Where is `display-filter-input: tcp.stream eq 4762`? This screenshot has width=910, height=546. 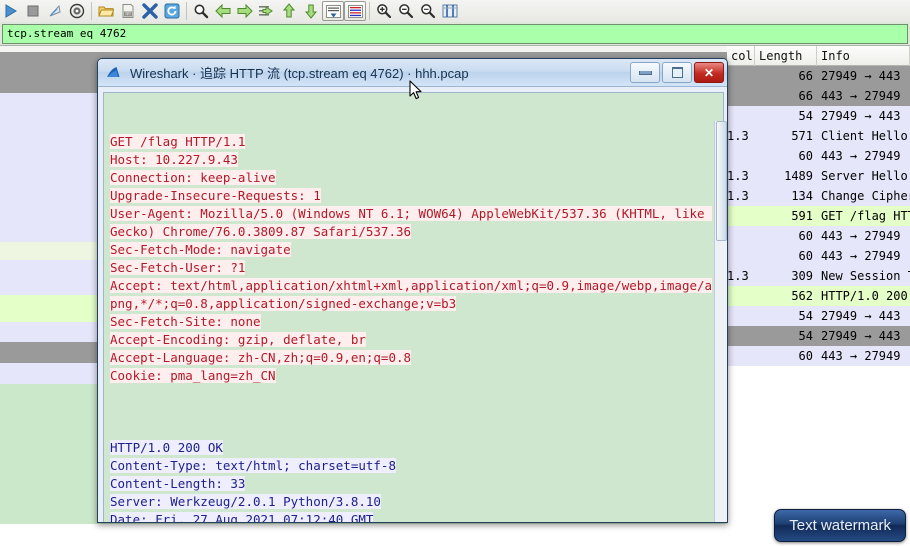
display-filter-input: tcp.stream eq 4762 is located at coordinates (455, 34).